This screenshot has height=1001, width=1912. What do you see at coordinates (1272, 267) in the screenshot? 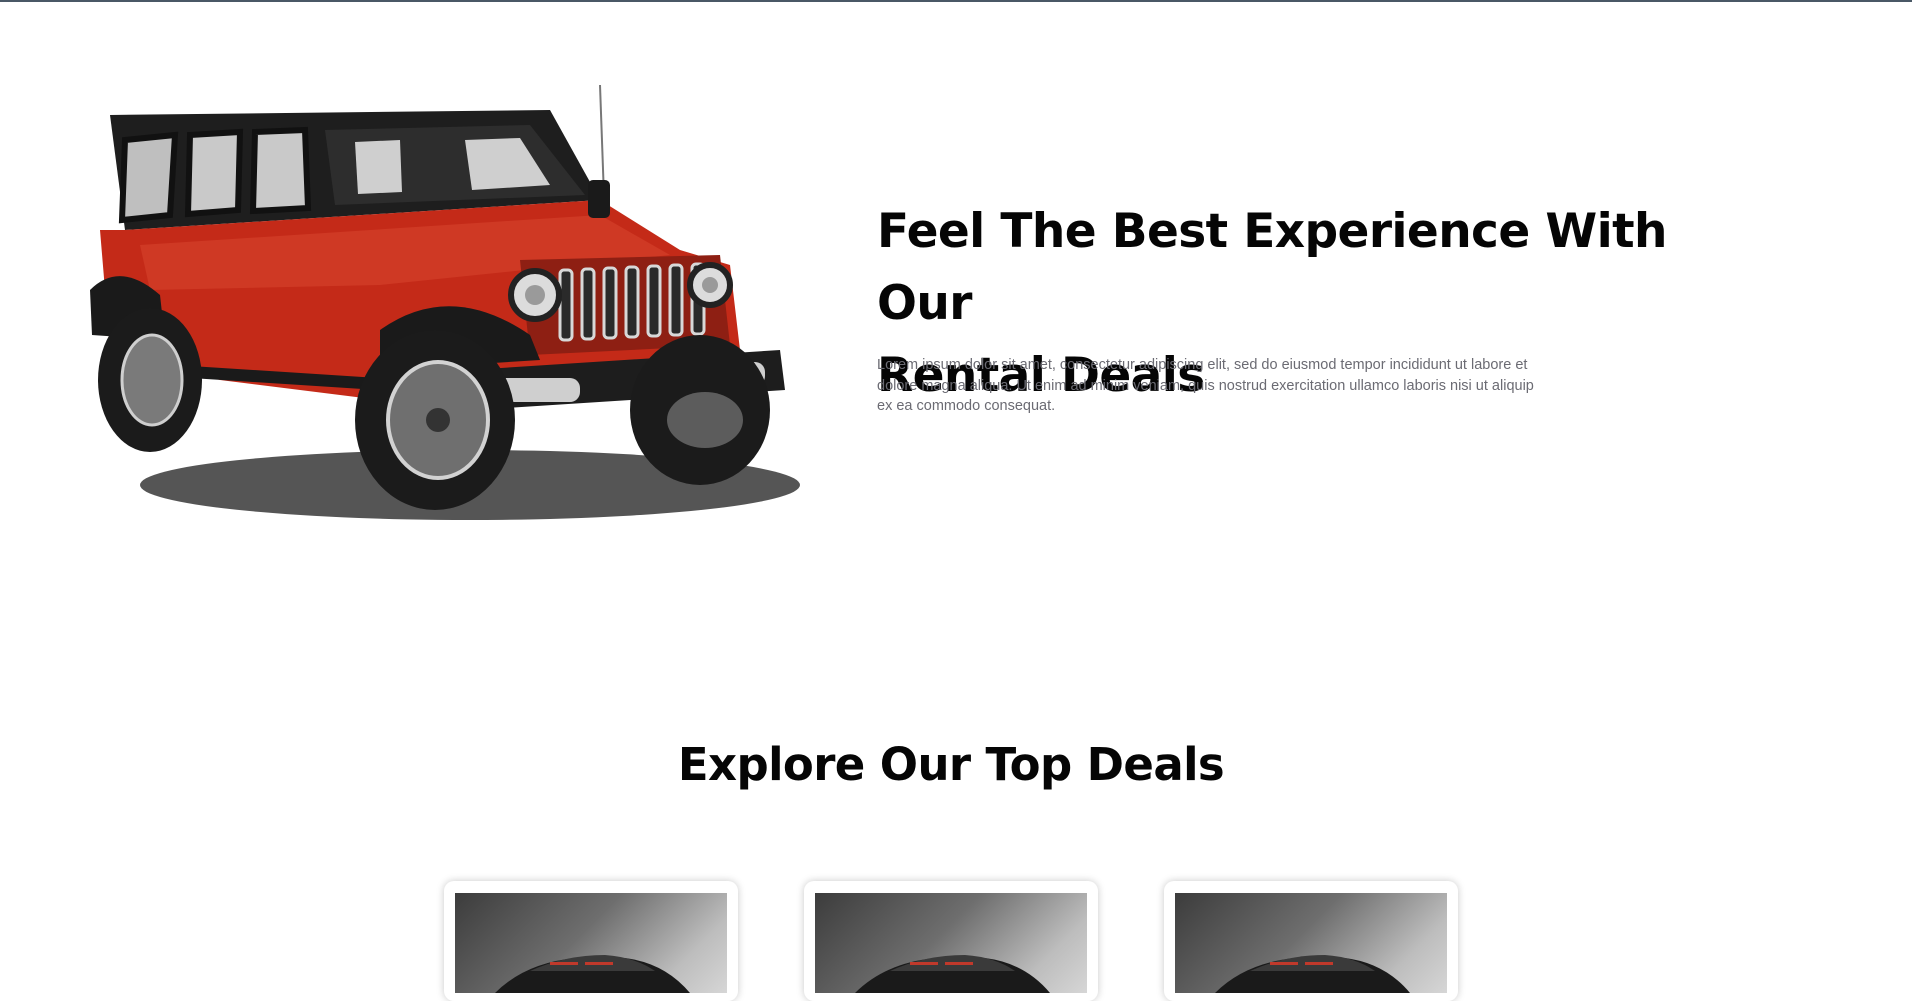
I see `hero-title-line-1: Feel The Best Experience With Our` at bounding box center [1272, 267].